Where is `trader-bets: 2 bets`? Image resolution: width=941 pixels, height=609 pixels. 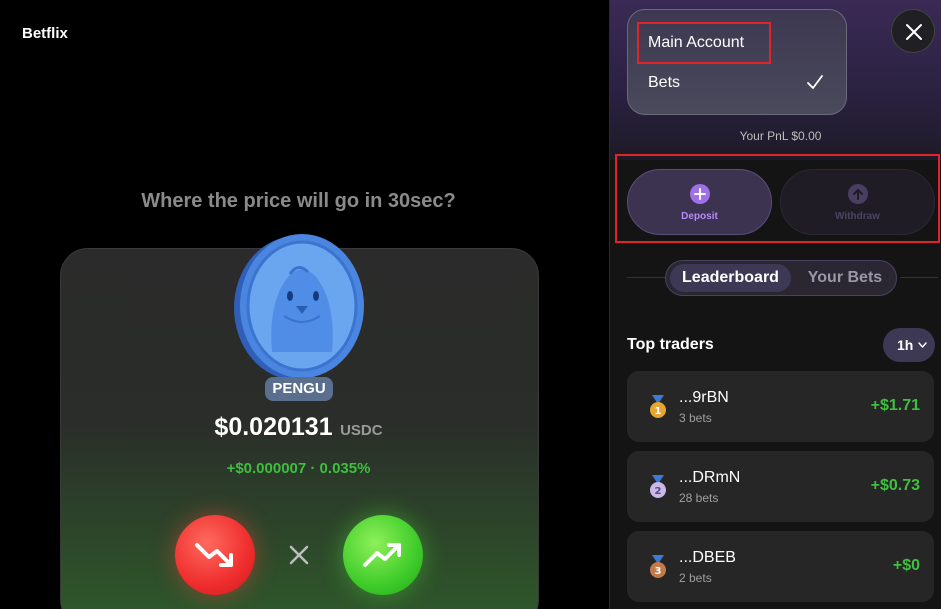
trader-bets: 2 bets is located at coordinates (695, 578).